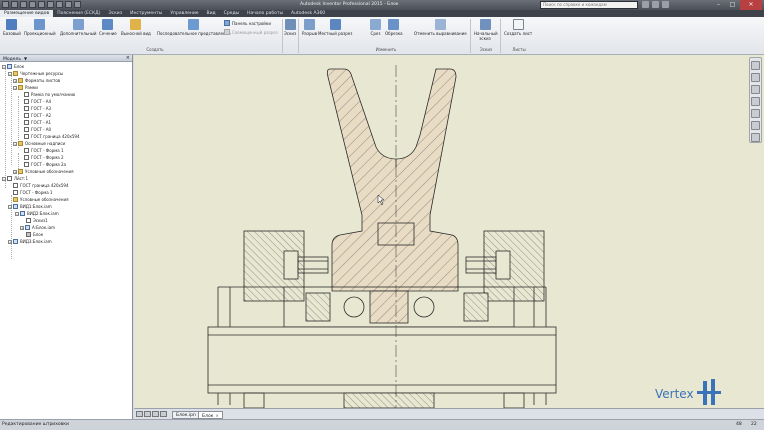  Describe the element at coordinates (41, 199) in the screenshot. I see `tree-node-sheet-symbols: Условные обозначения` at that location.